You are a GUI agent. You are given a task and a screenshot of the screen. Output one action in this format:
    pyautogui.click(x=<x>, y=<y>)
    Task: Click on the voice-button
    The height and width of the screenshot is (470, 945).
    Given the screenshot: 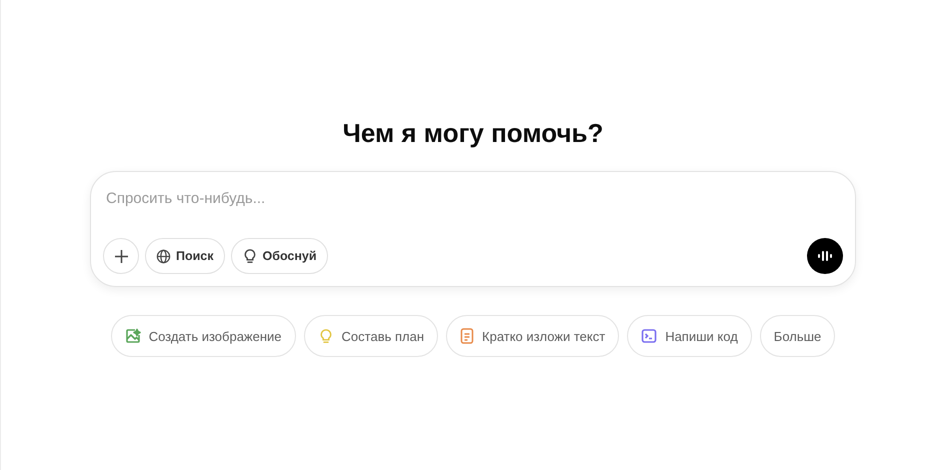 What is the action you would take?
    pyautogui.click(x=825, y=256)
    